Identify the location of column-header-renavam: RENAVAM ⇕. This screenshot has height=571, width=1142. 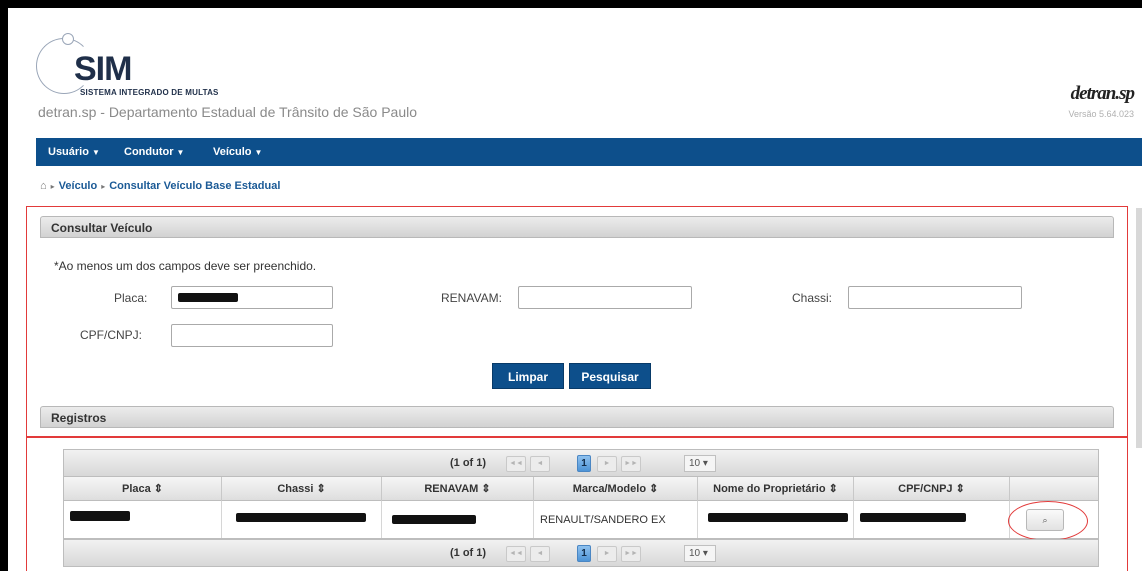
(458, 489).